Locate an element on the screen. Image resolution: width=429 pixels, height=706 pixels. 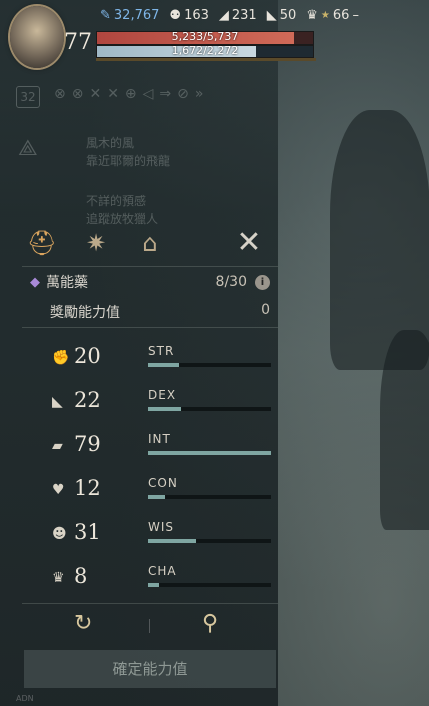
trophy-icon: ♛ is located at coordinates (312, 15).